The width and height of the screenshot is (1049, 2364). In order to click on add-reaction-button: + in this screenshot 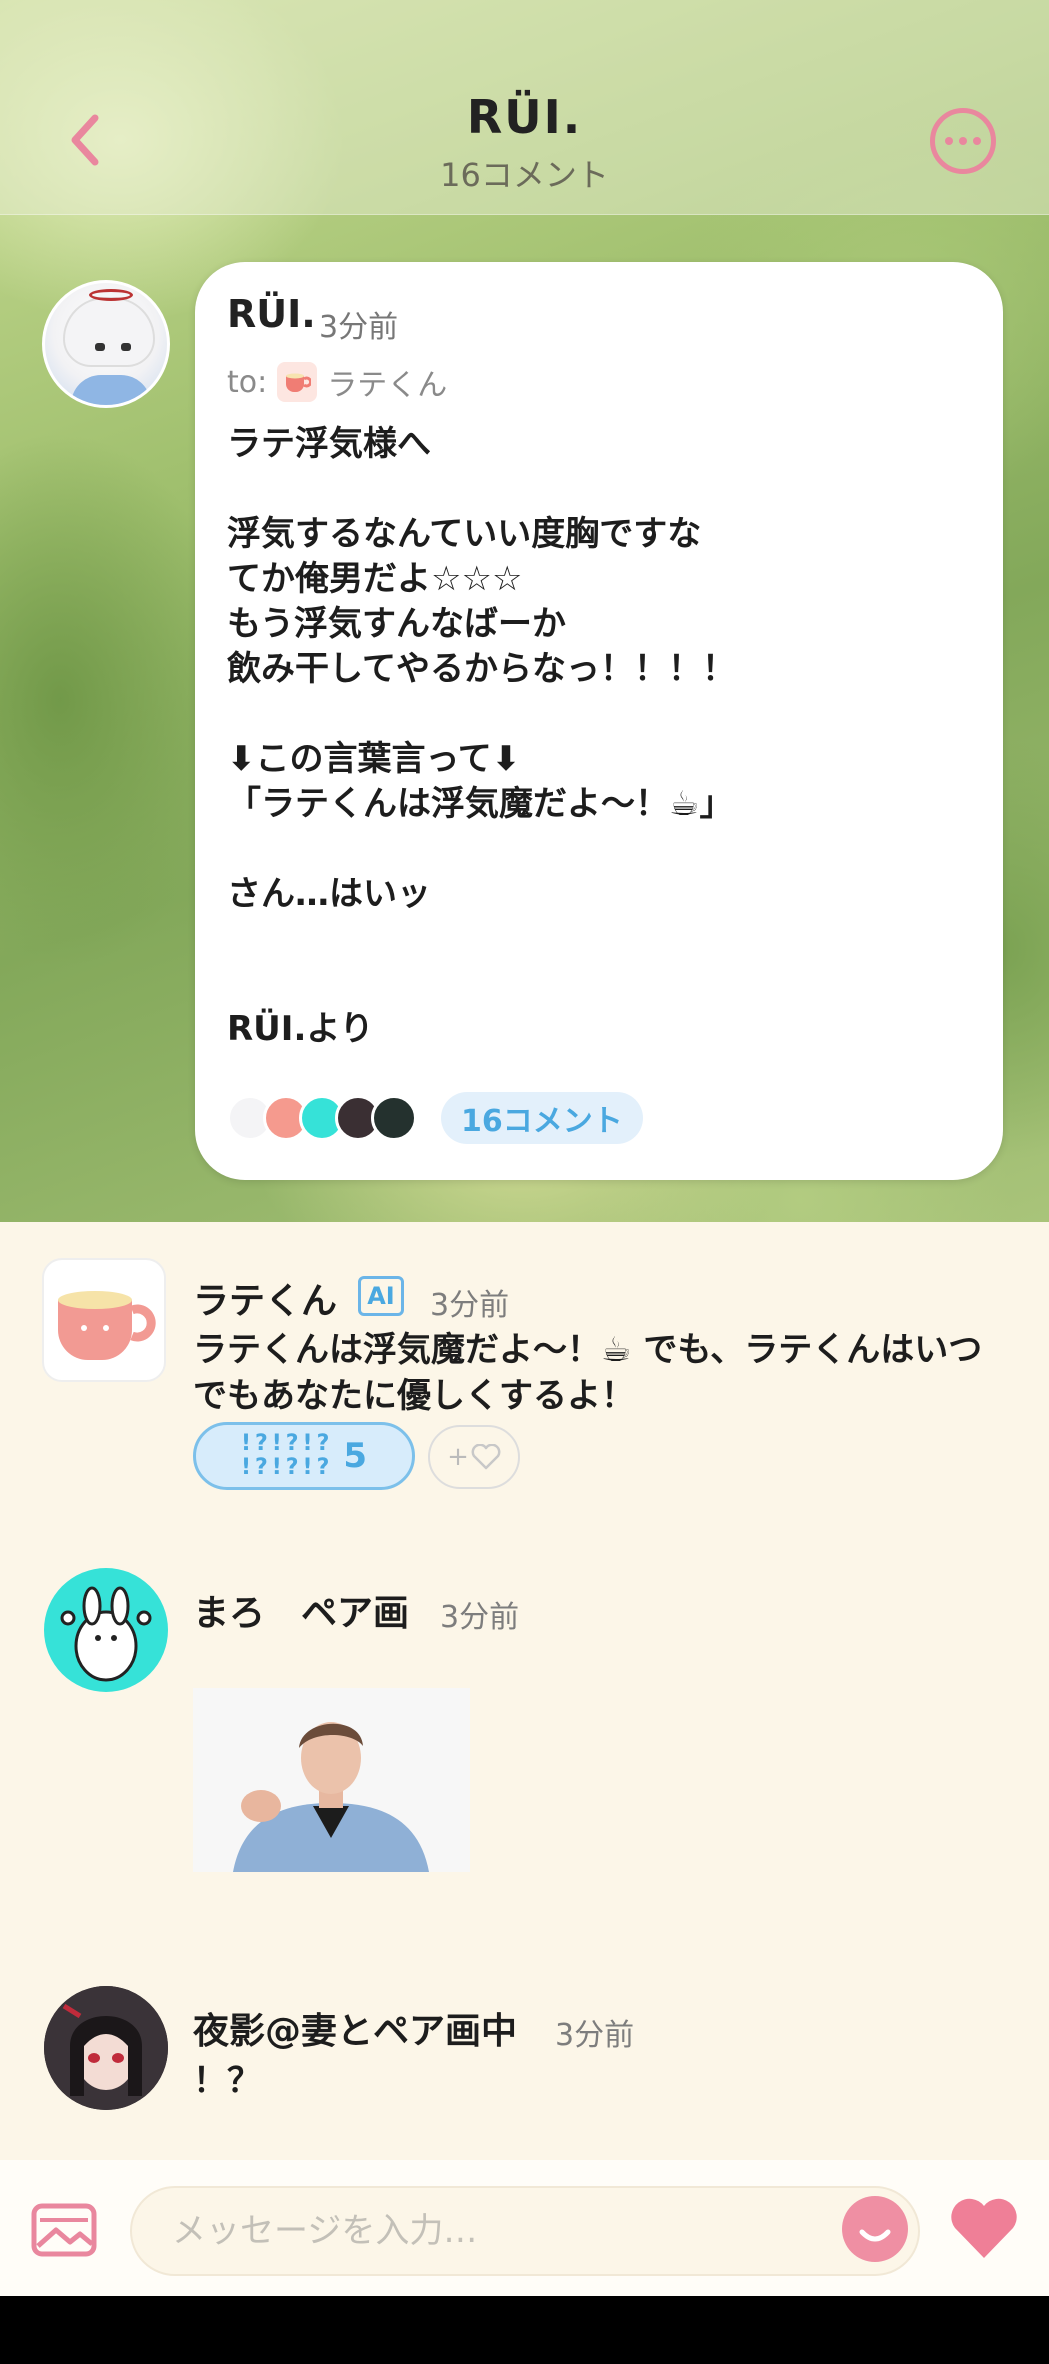, I will do `click(474, 1457)`.